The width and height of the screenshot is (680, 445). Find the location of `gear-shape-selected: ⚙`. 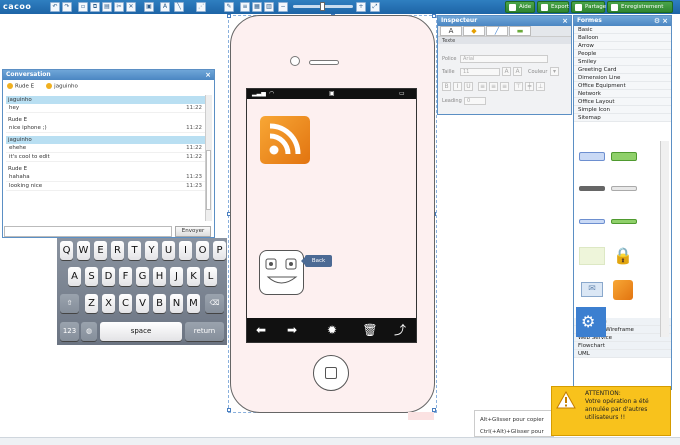

gear-shape-selected: ⚙ is located at coordinates (591, 322).